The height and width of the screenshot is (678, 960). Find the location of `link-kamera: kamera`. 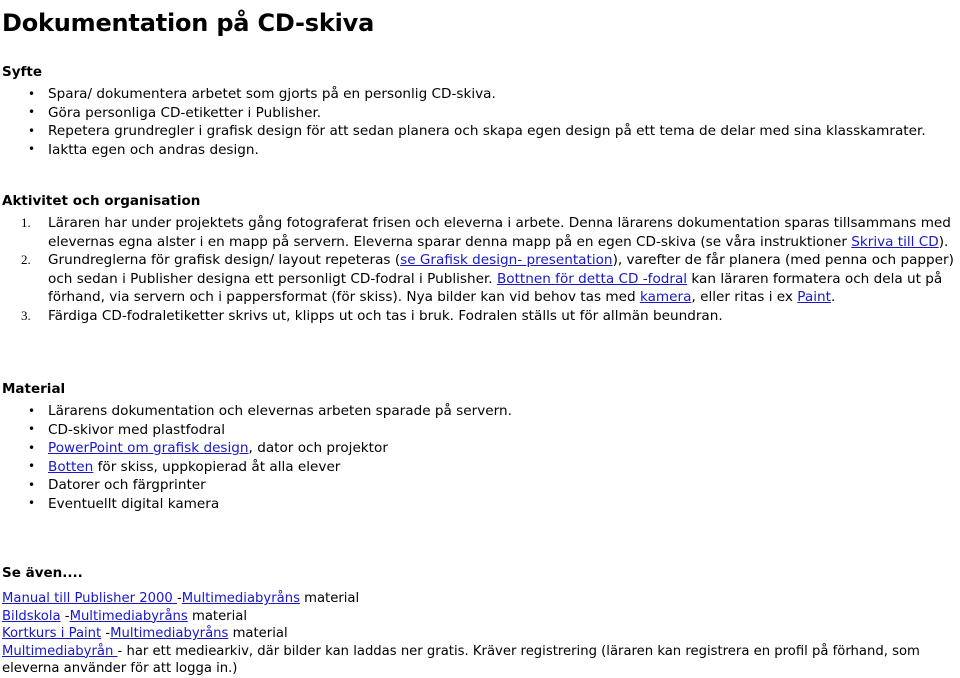

link-kamera: kamera is located at coordinates (666, 297).